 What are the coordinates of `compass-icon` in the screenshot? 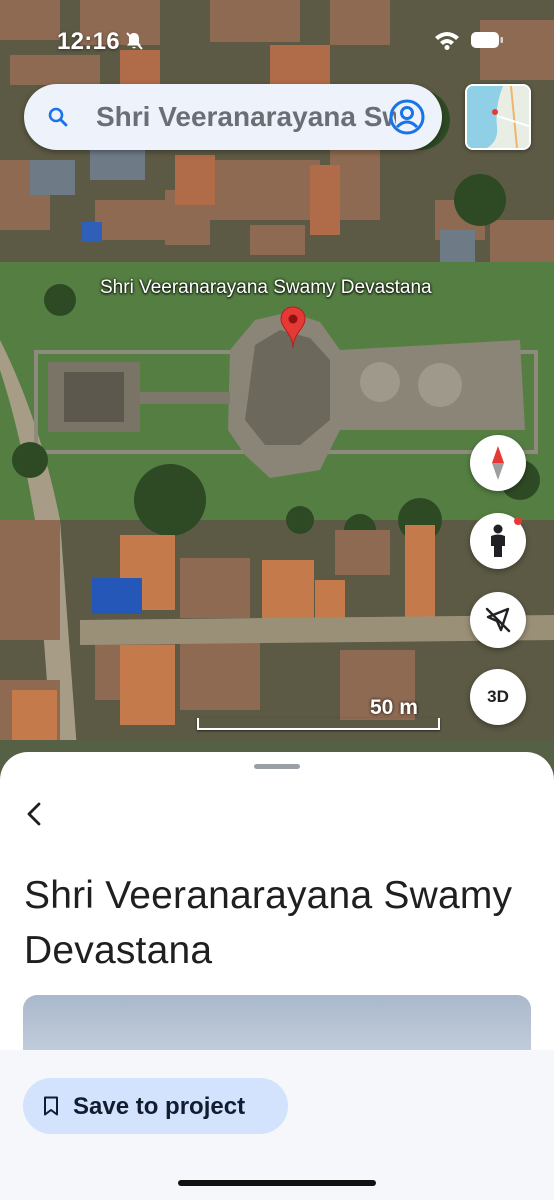 It's located at (498, 463).